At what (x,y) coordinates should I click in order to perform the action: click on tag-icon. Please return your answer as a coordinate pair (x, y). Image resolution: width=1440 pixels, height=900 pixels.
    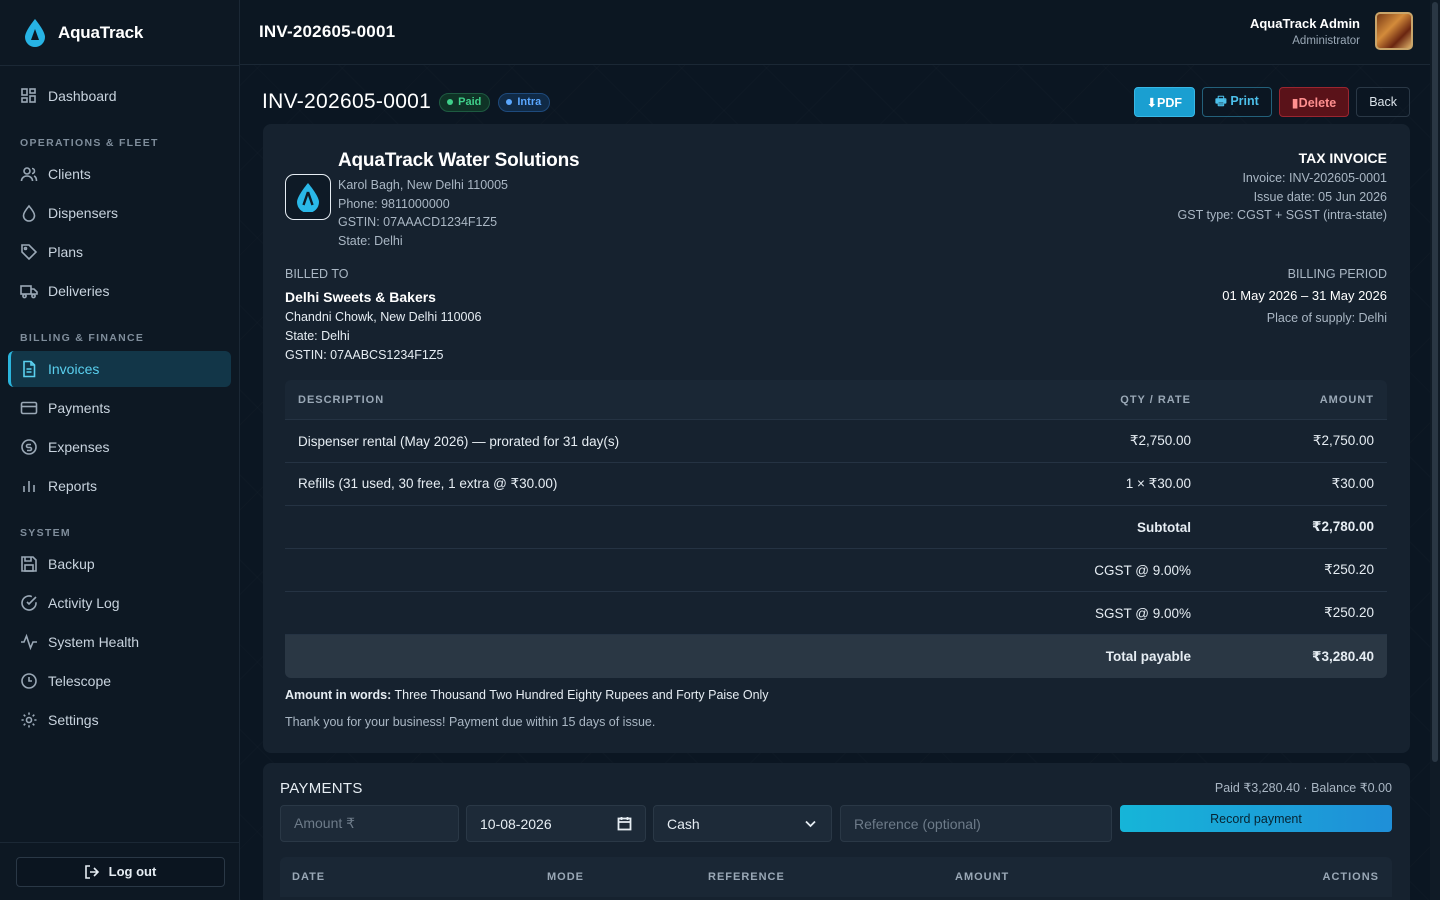
    Looking at the image, I should click on (29, 252).